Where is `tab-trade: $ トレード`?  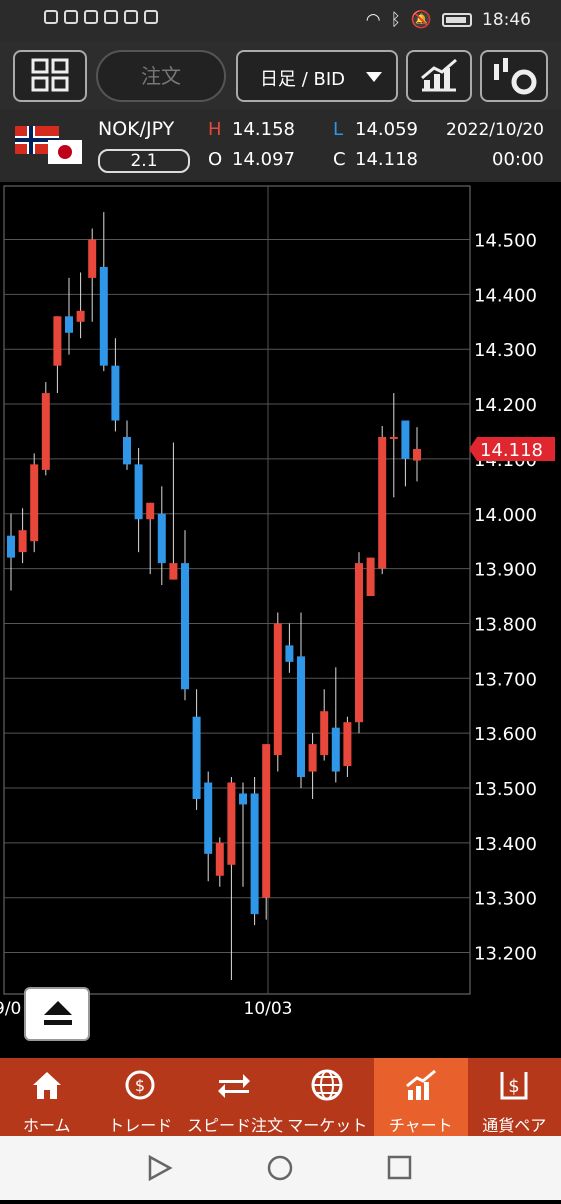
tab-trade: $ トレード is located at coordinates (141, 1097).